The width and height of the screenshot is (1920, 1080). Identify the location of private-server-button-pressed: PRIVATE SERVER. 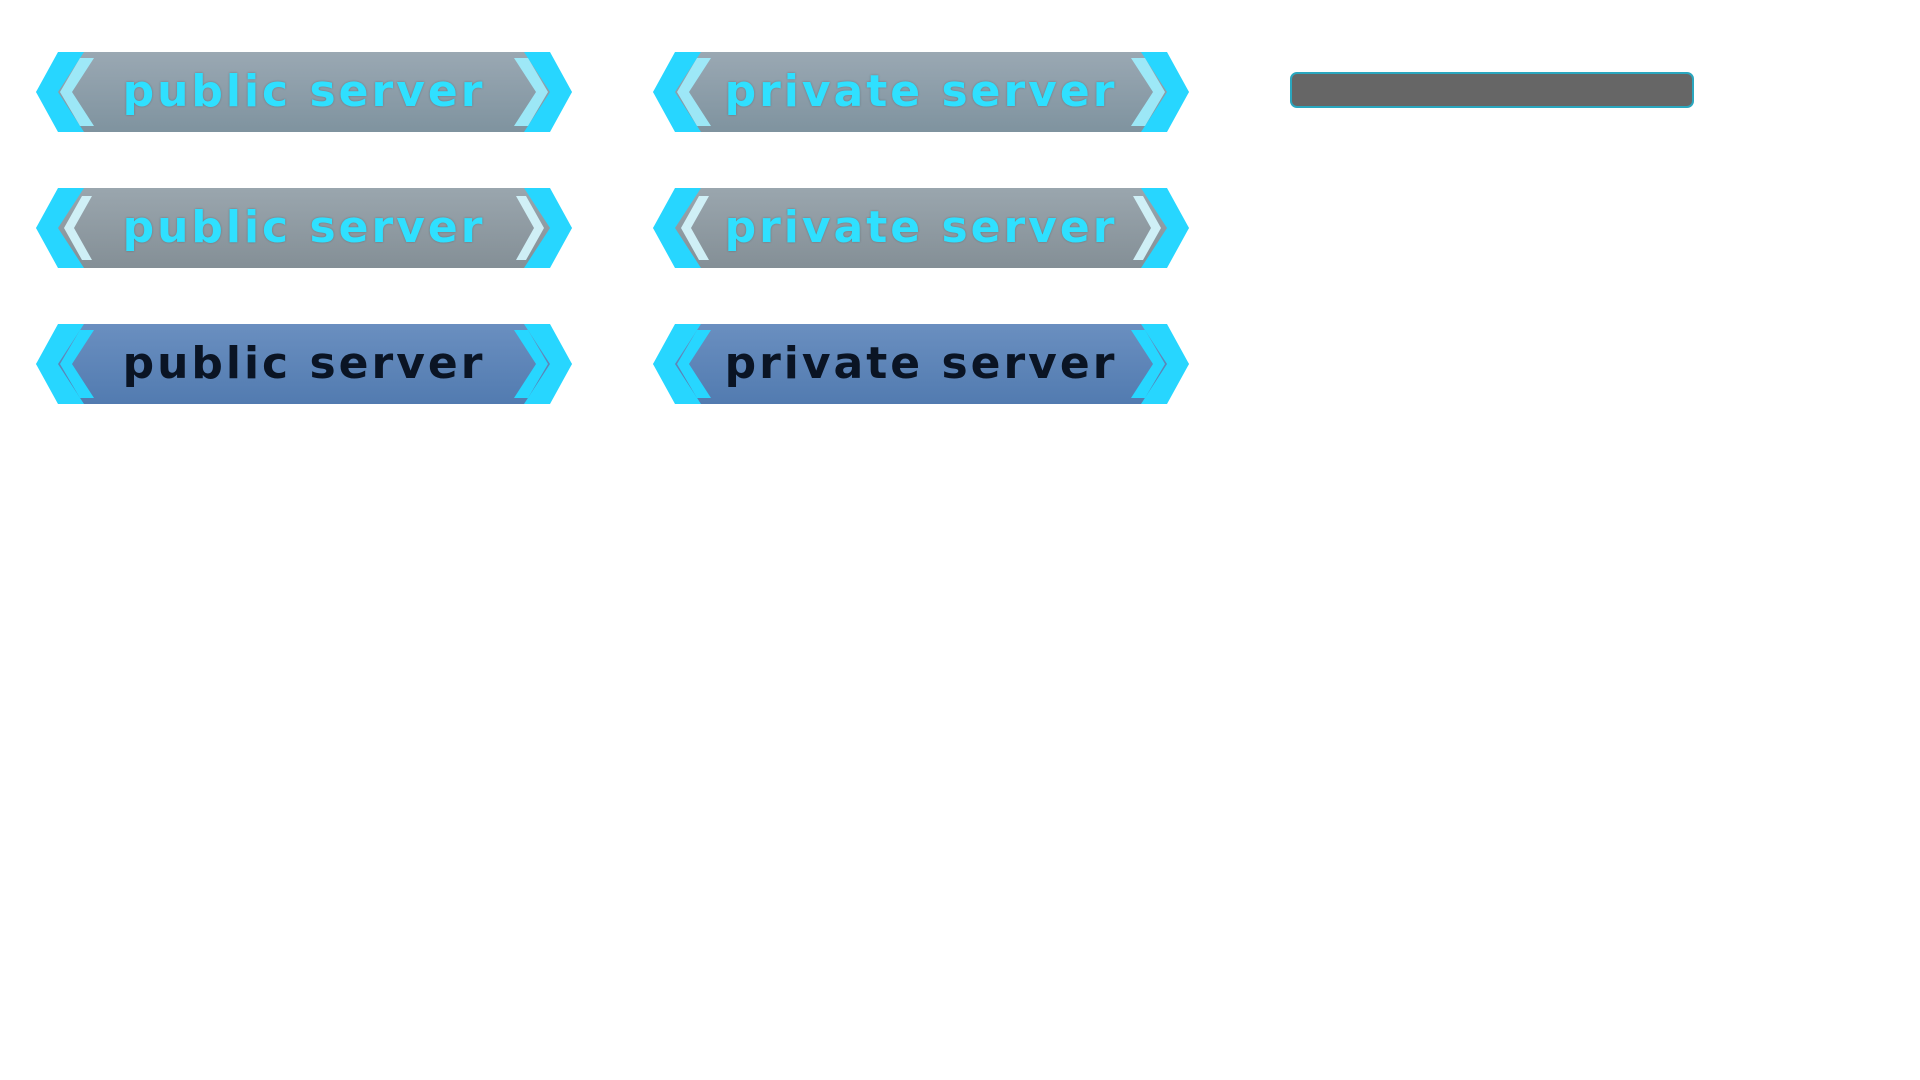
(921, 364).